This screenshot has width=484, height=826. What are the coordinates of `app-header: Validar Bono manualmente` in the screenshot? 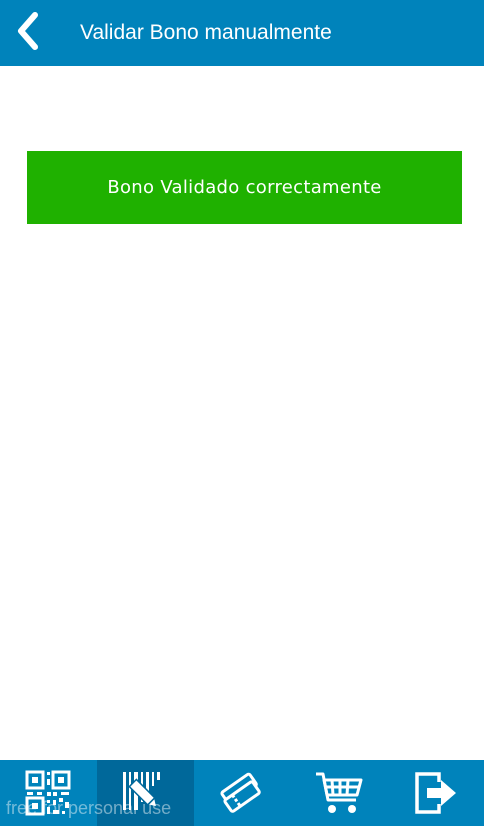 It's located at (242, 33).